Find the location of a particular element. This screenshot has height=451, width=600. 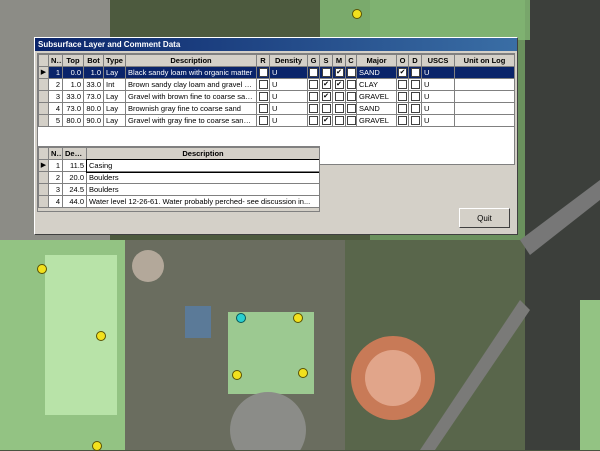

cell-top: 73.0 is located at coordinates (73, 108).